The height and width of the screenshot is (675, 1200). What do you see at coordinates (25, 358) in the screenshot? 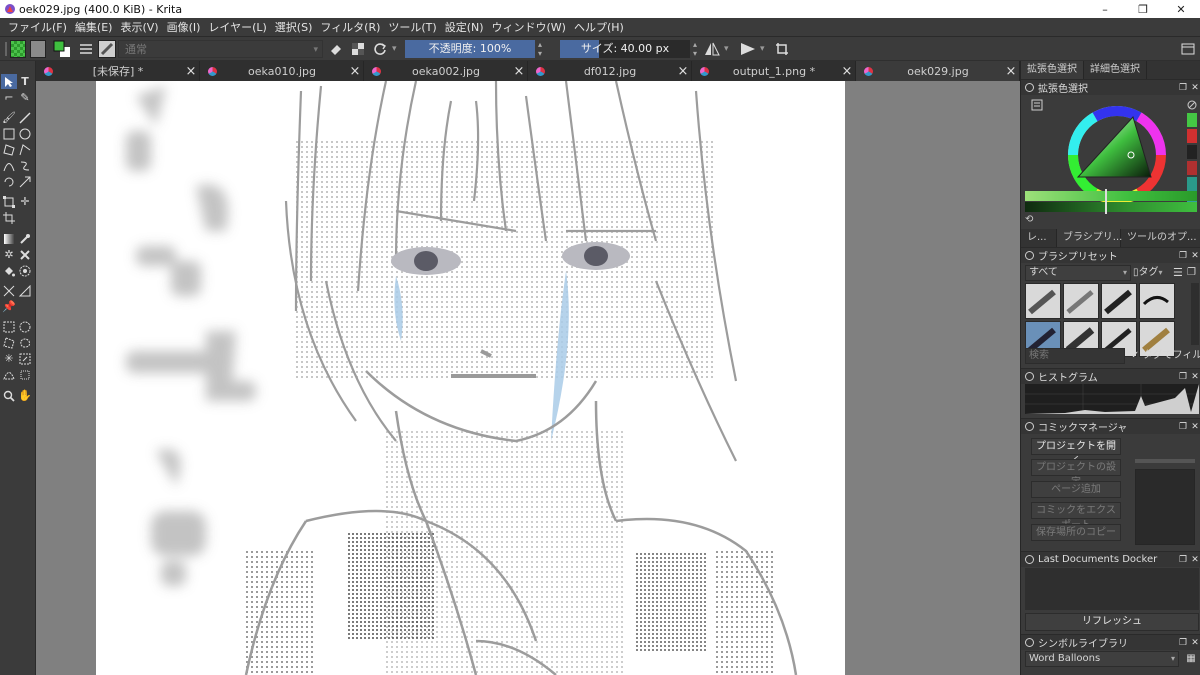
I see `similar-color-selection-tool-icon` at bounding box center [25, 358].